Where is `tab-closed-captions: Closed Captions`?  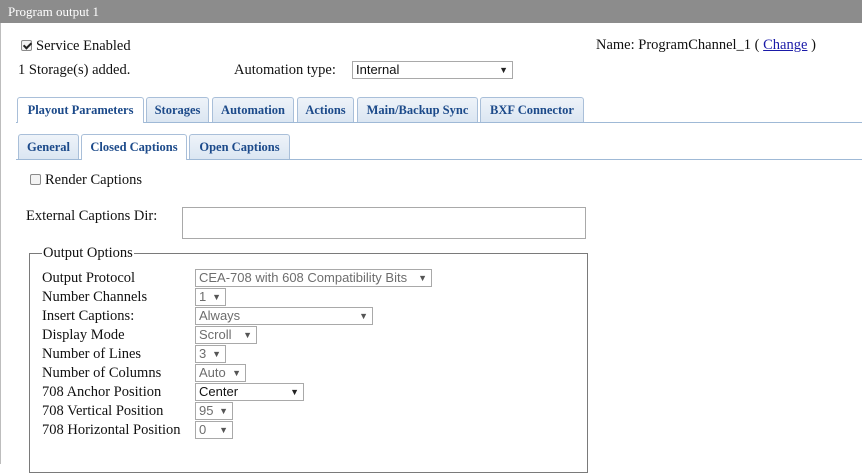
tab-closed-captions: Closed Captions is located at coordinates (134, 147).